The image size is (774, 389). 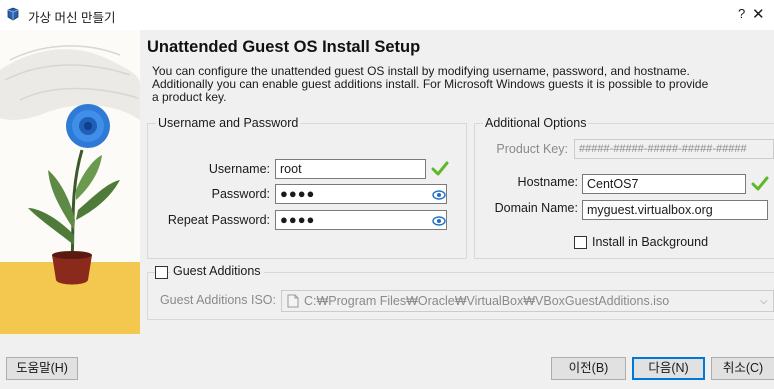 What do you see at coordinates (361, 194) in the screenshot?
I see `password-field: ●●●●` at bounding box center [361, 194].